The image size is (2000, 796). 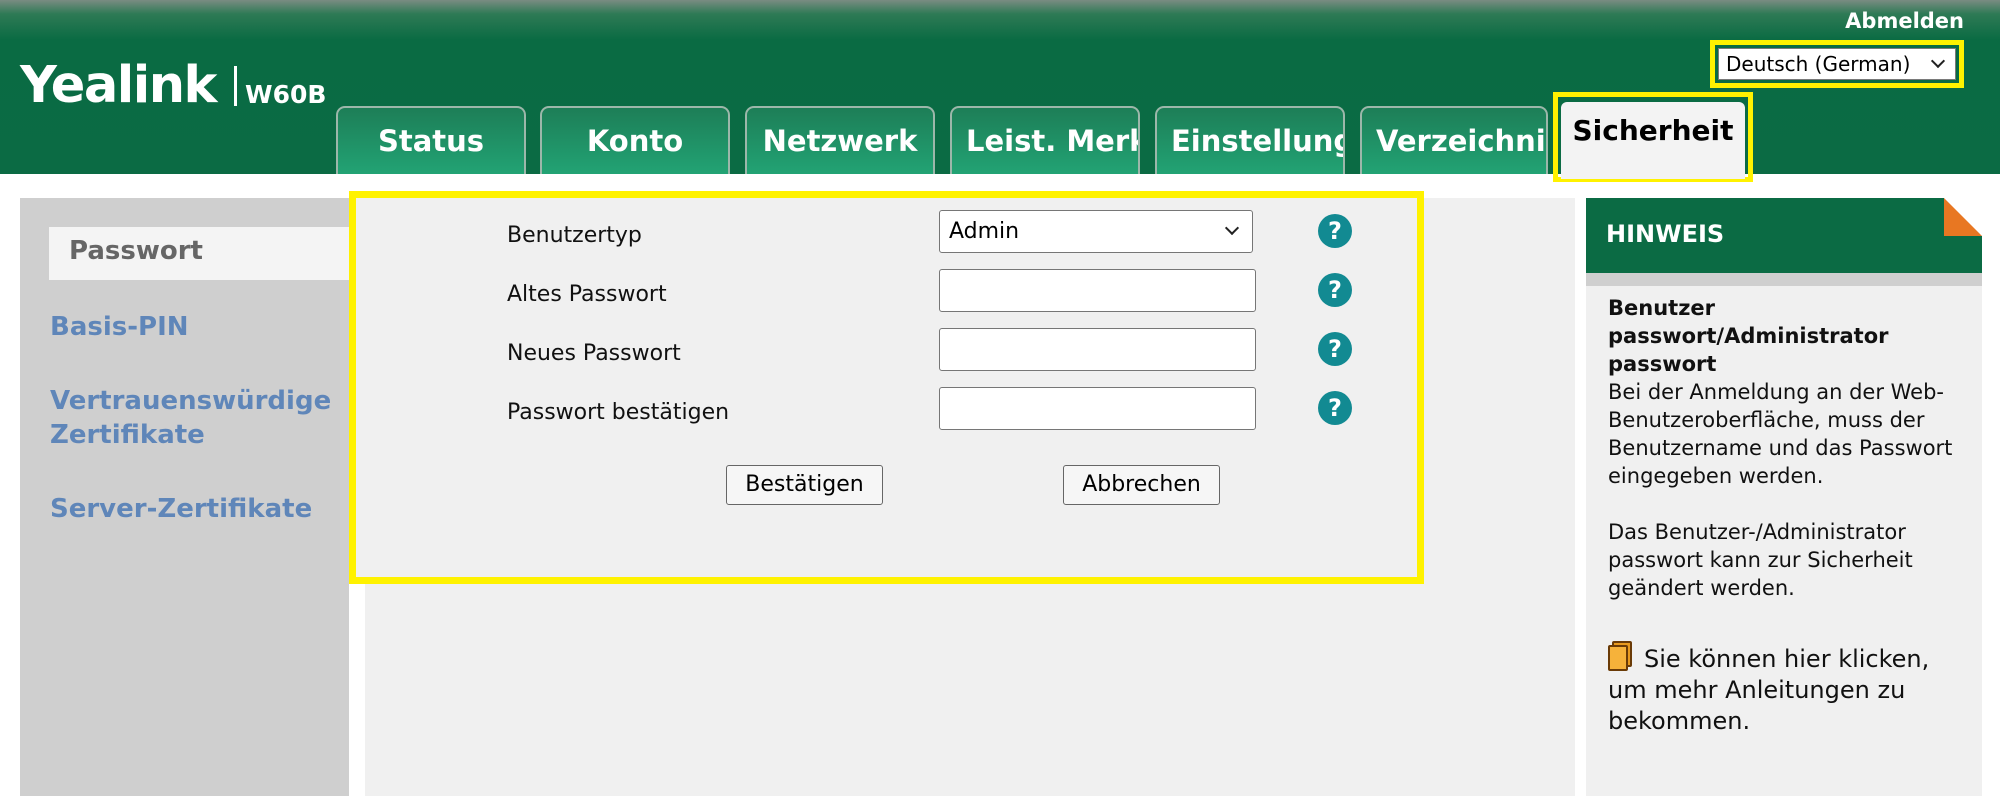 What do you see at coordinates (1620, 656) in the screenshot?
I see `book-icon` at bounding box center [1620, 656].